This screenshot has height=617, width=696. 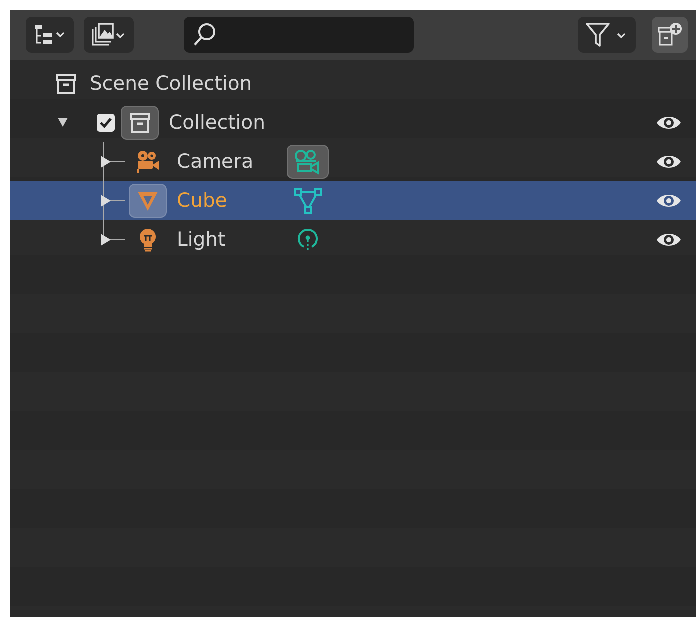 I want to click on camera-data-icon, so click(x=308, y=161).